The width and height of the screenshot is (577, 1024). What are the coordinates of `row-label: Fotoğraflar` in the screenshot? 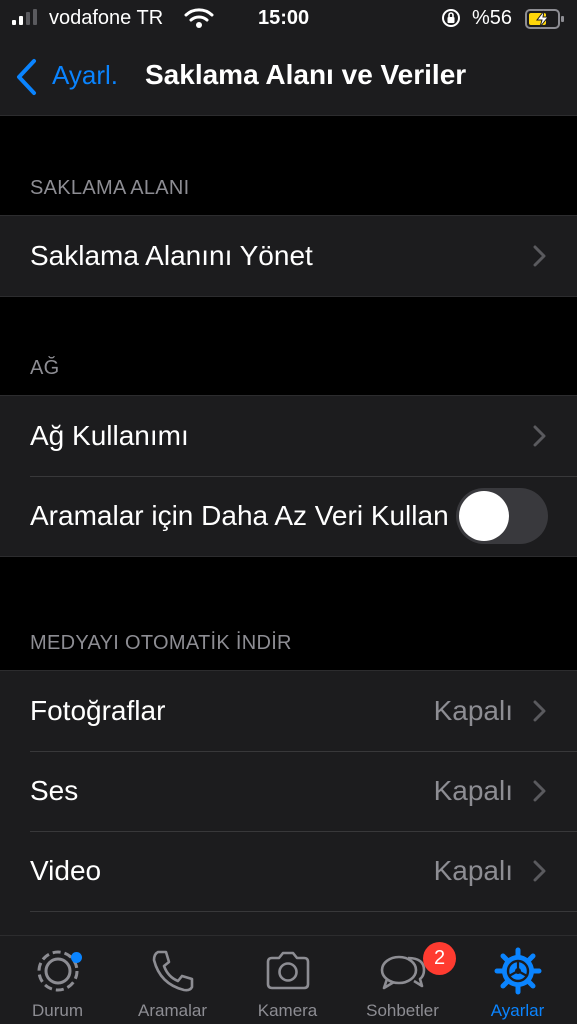 It's located at (98, 710).